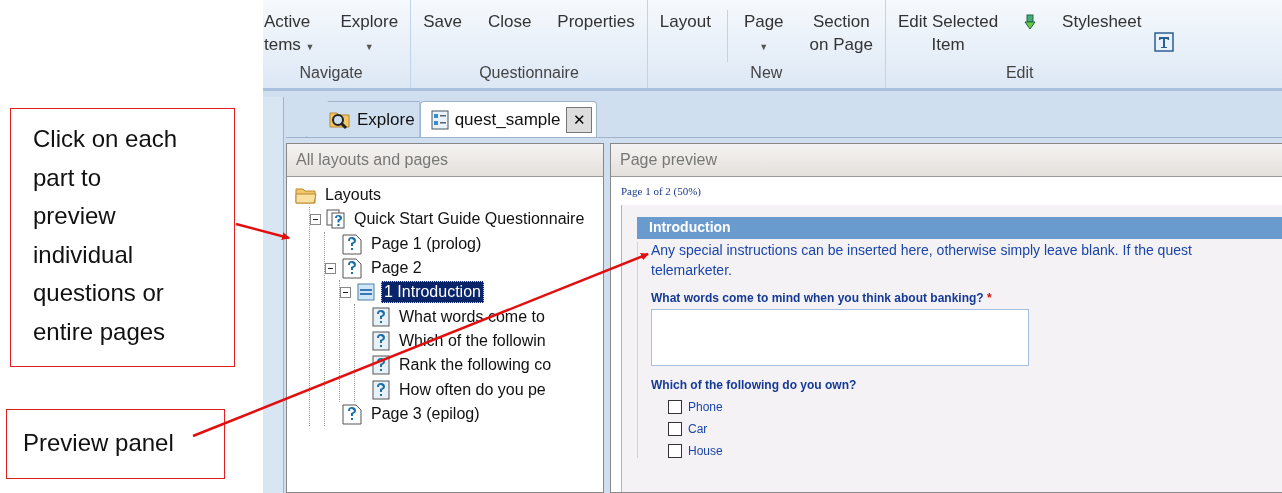  Describe the element at coordinates (445, 160) in the screenshot. I see `panel-header: All layouts and pages` at that location.